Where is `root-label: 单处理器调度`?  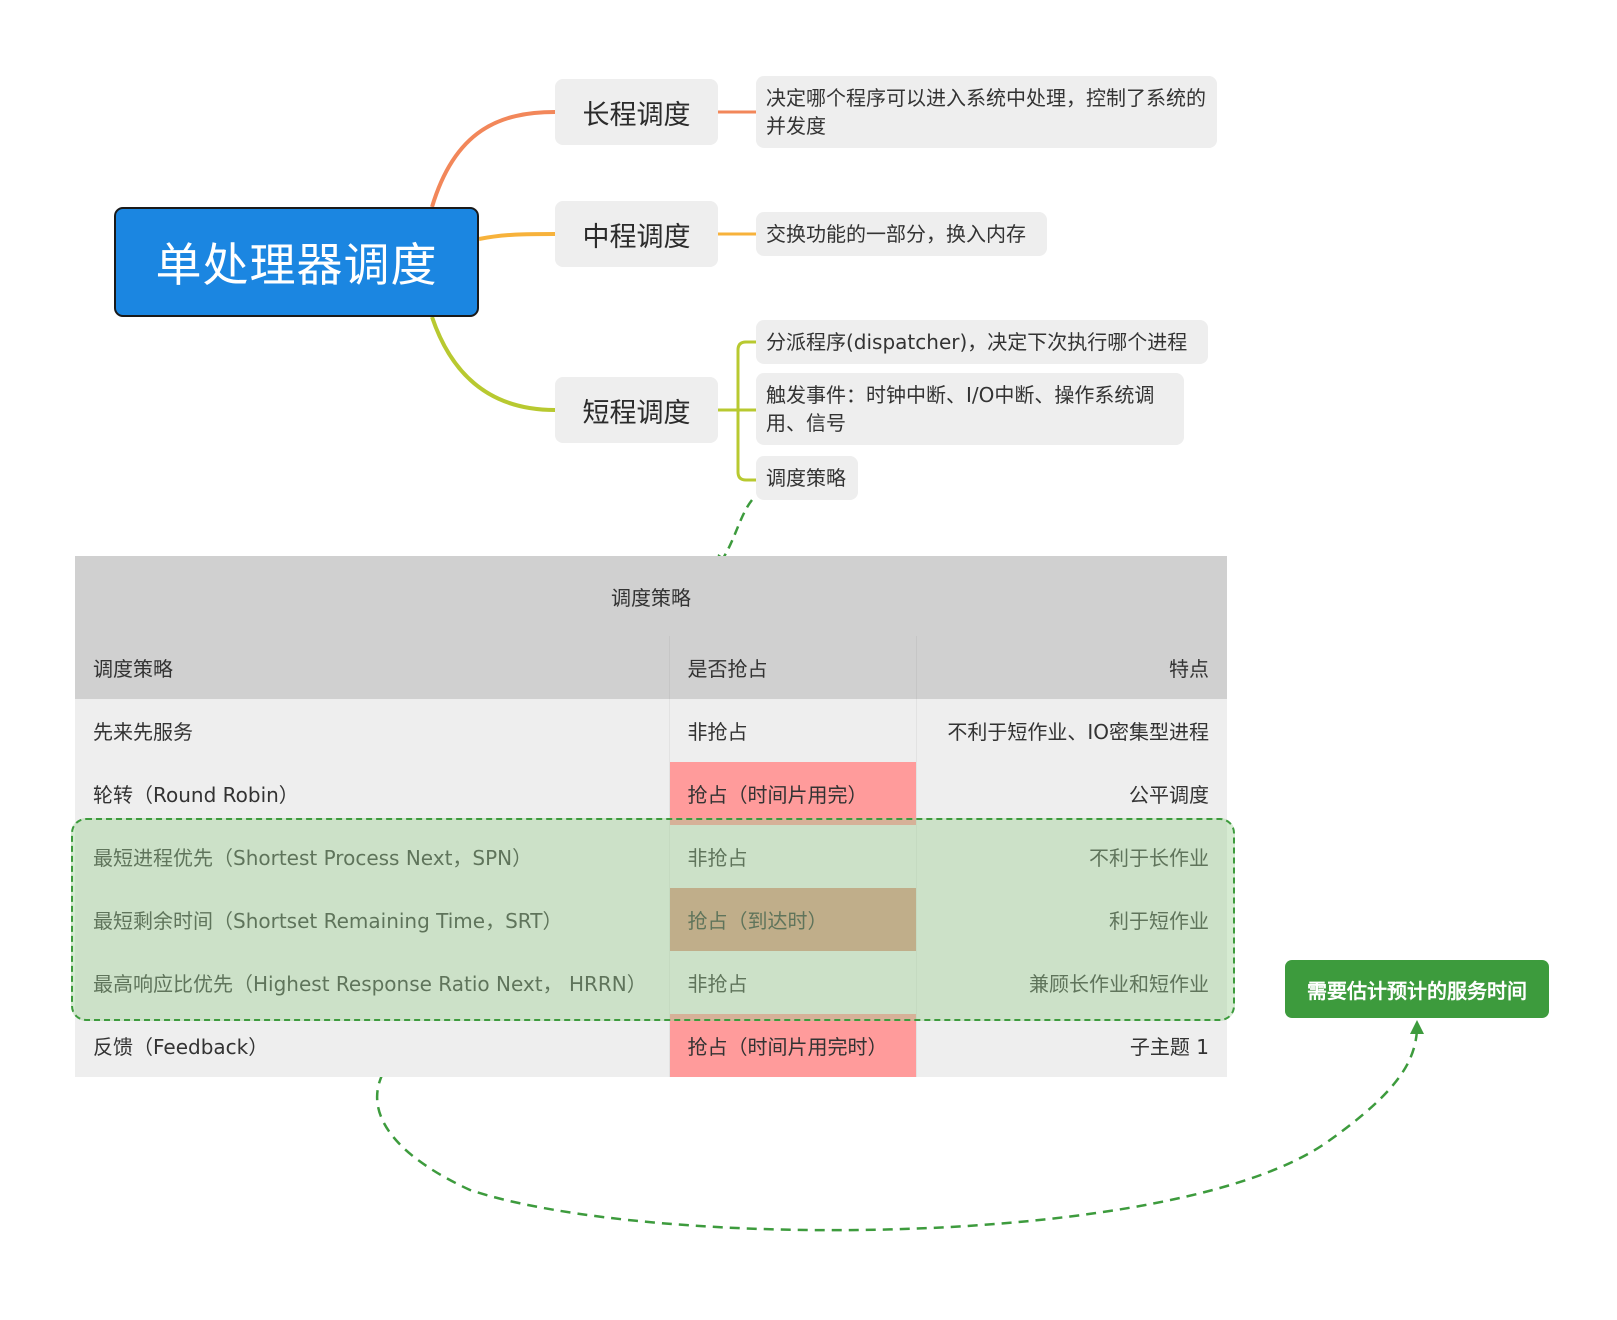
root-label: 单处理器调度 is located at coordinates (296, 265).